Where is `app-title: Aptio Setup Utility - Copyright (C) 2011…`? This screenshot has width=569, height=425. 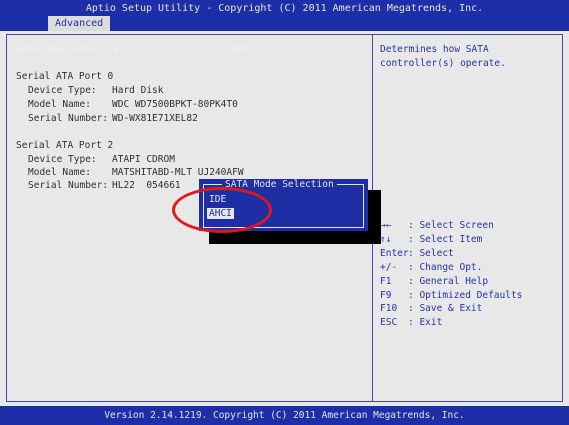
app-title: Aptio Setup Utility - Copyright (C) 2011… is located at coordinates (284, 8).